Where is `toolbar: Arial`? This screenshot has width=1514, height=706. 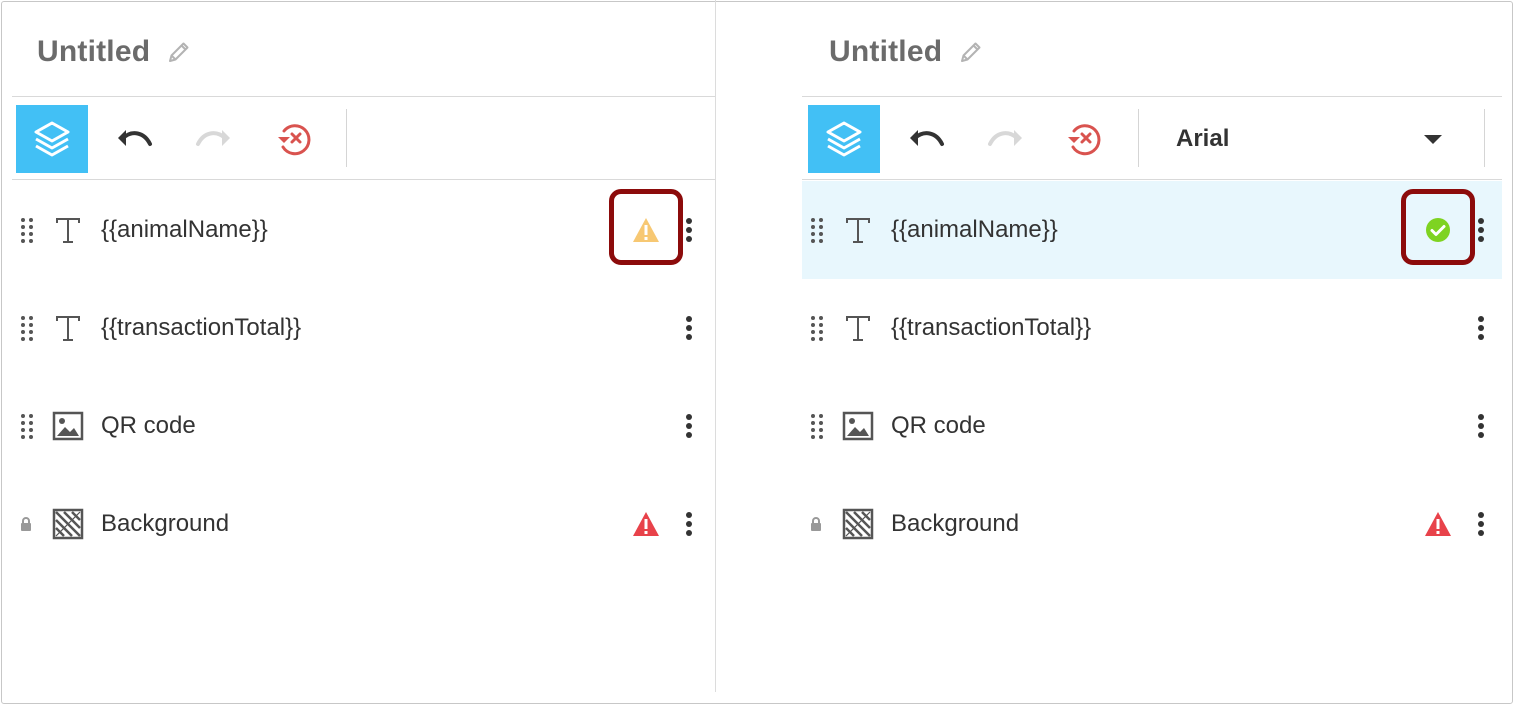
toolbar: Arial is located at coordinates (1152, 138).